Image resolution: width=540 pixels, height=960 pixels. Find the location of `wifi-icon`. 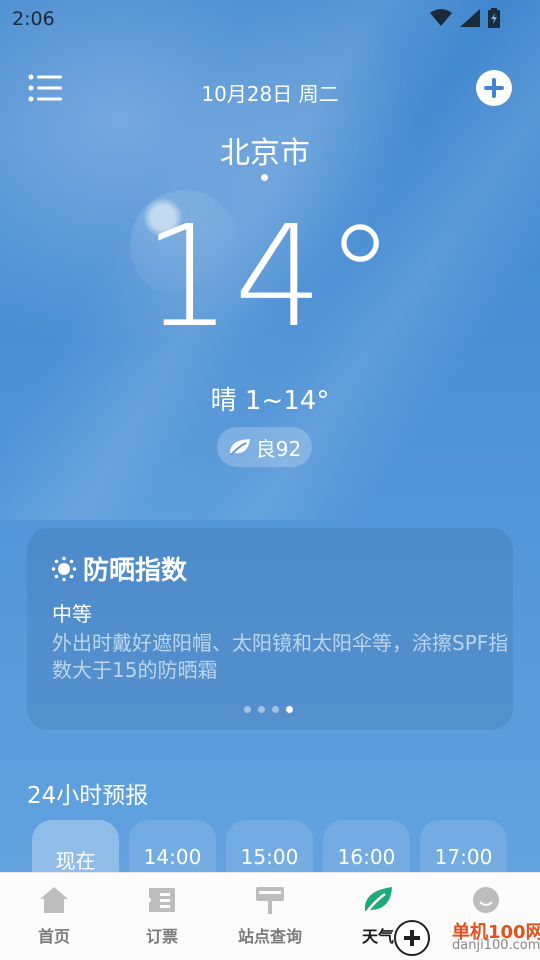

wifi-icon is located at coordinates (441, 17).